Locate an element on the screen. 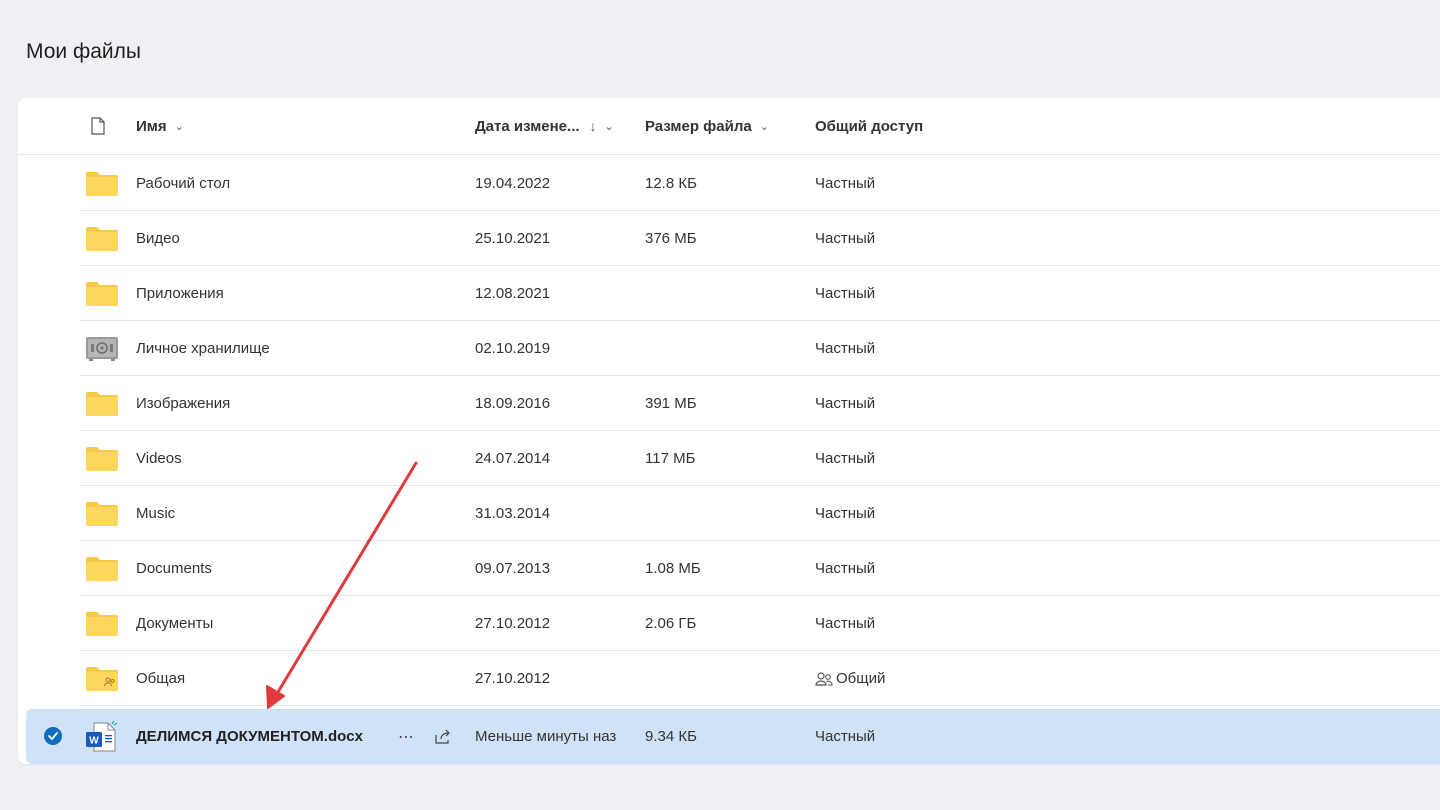  file-type-column-icon is located at coordinates (98, 126).